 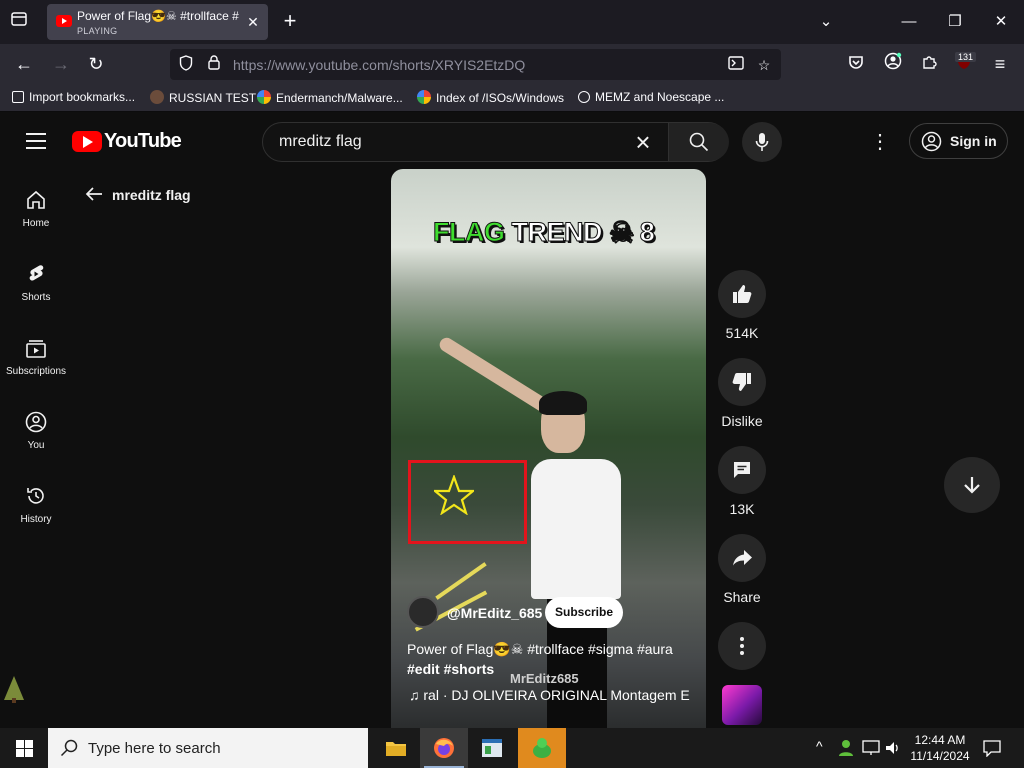 What do you see at coordinates (61, 64) in the screenshot?
I see `forward-arrow-icon: →` at bounding box center [61, 64].